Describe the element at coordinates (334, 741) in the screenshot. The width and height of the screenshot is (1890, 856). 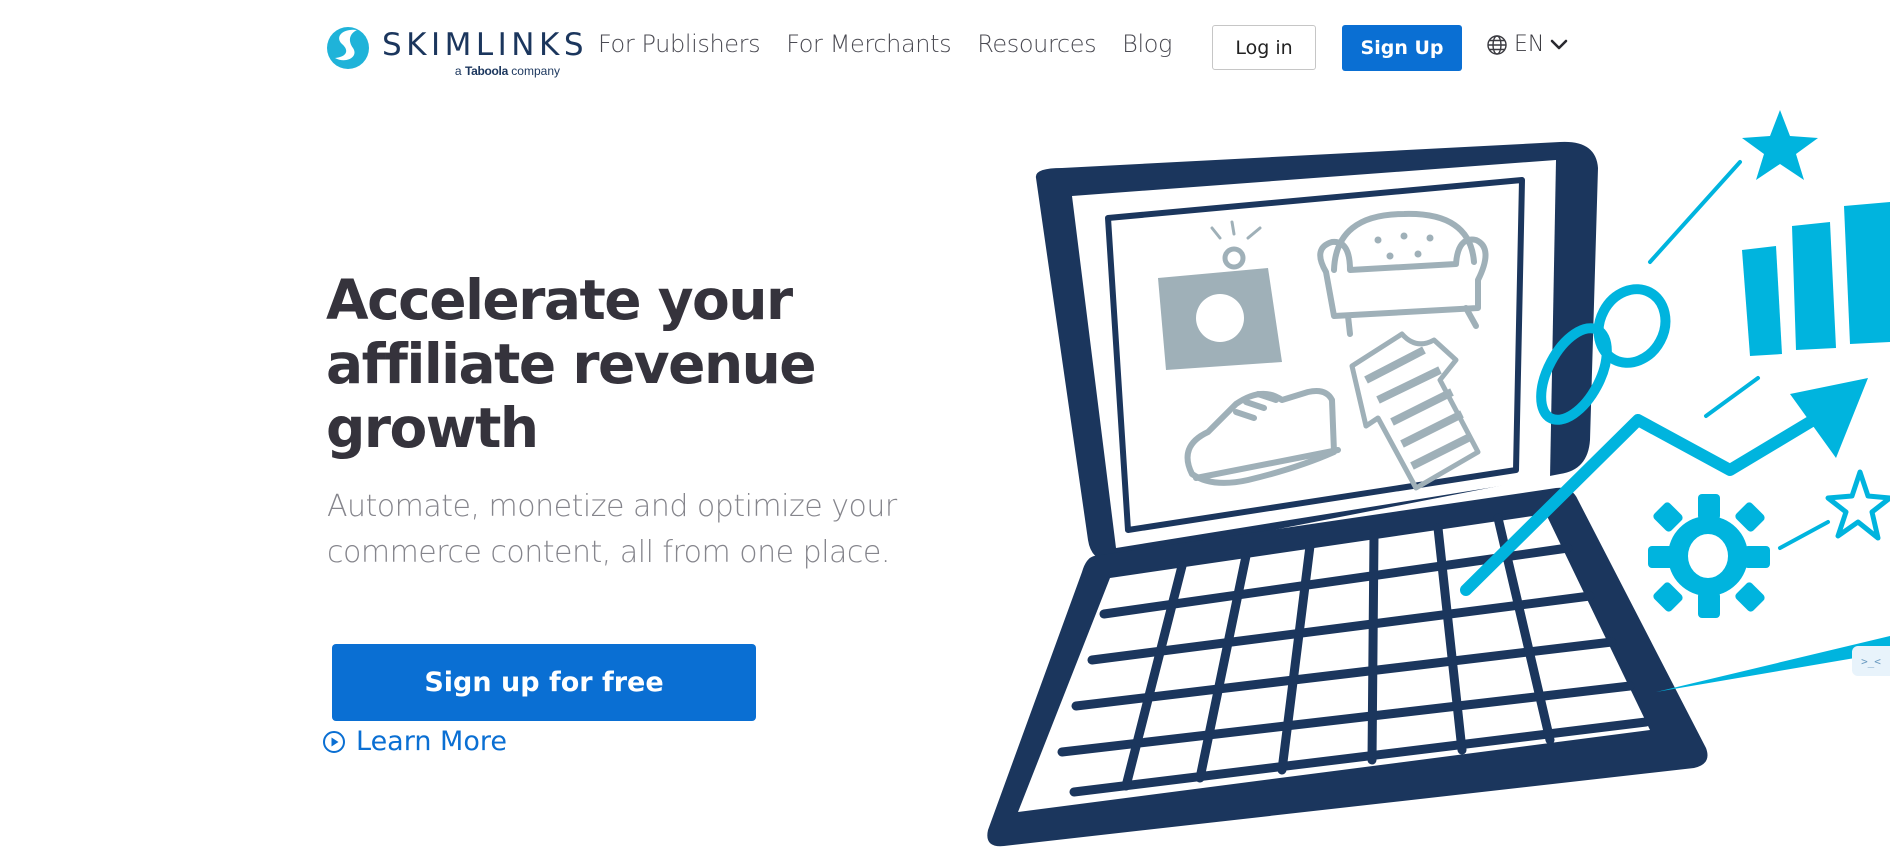
I see `play-circle-icon` at that location.